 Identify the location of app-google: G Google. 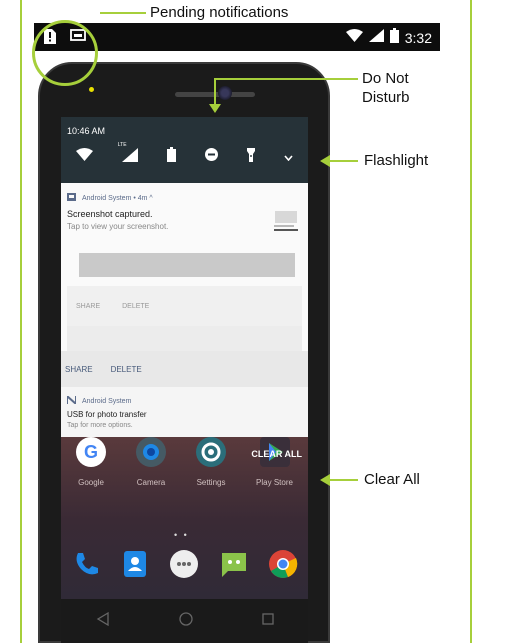
(91, 462).